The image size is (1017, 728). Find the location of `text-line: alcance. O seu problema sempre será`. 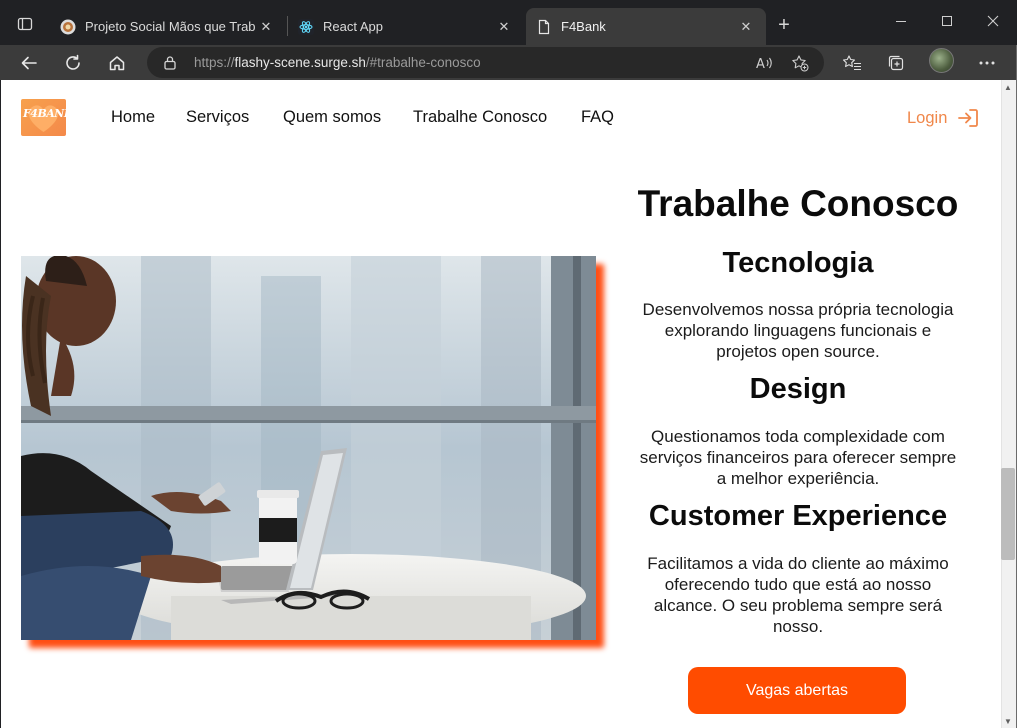

text-line: alcance. O seu problema sempre será is located at coordinates (798, 605).